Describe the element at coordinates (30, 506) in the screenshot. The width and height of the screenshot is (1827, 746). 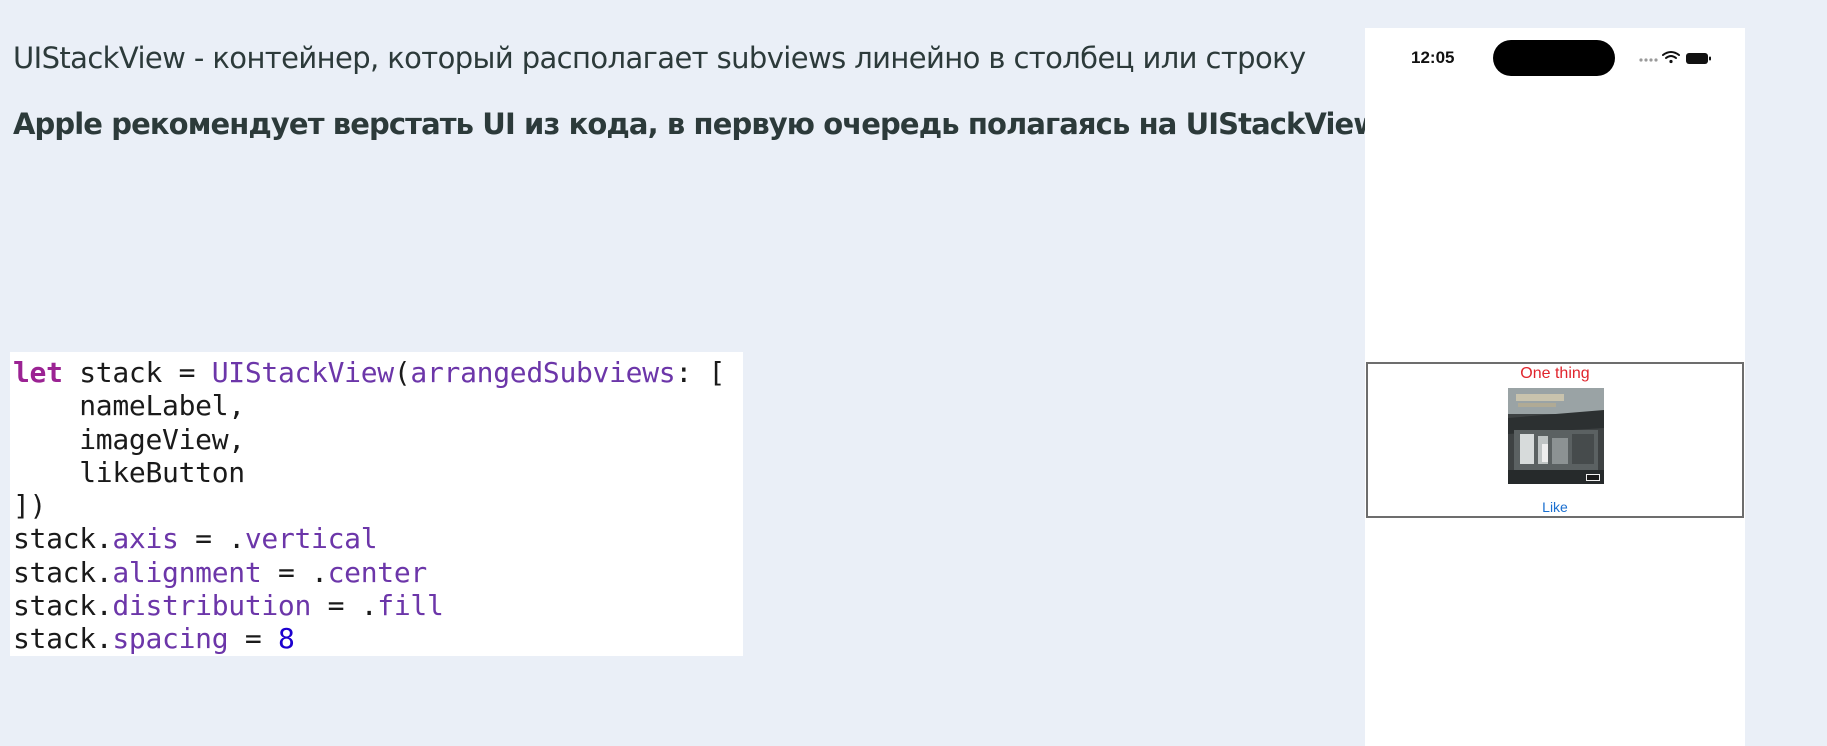
I see `code-line: ])` at that location.